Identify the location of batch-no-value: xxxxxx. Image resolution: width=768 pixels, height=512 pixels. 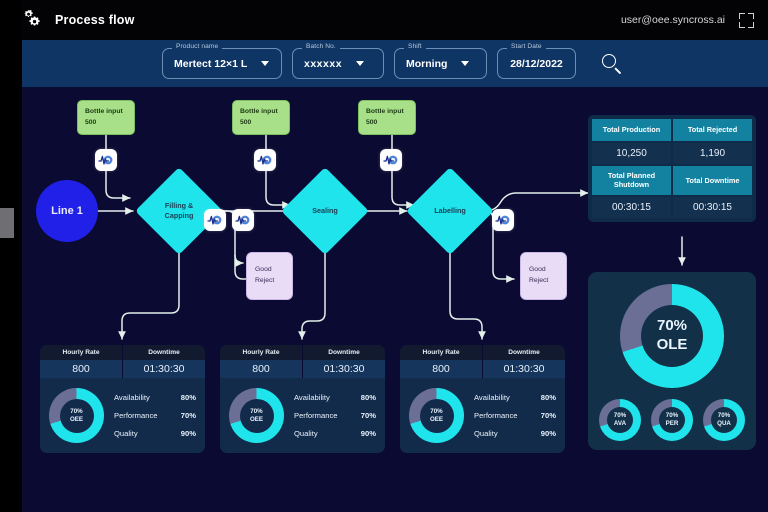
(323, 63).